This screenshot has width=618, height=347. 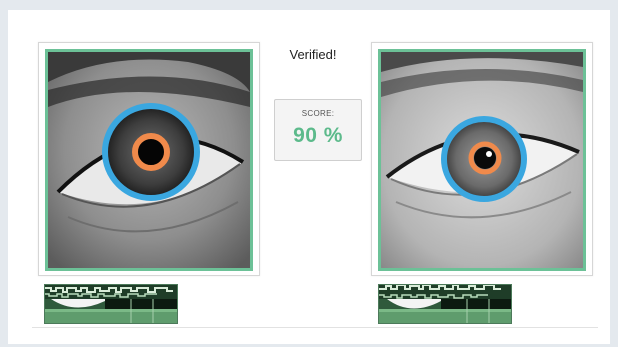 What do you see at coordinates (318, 135) in the screenshot?
I see `score-value: 90 %` at bounding box center [318, 135].